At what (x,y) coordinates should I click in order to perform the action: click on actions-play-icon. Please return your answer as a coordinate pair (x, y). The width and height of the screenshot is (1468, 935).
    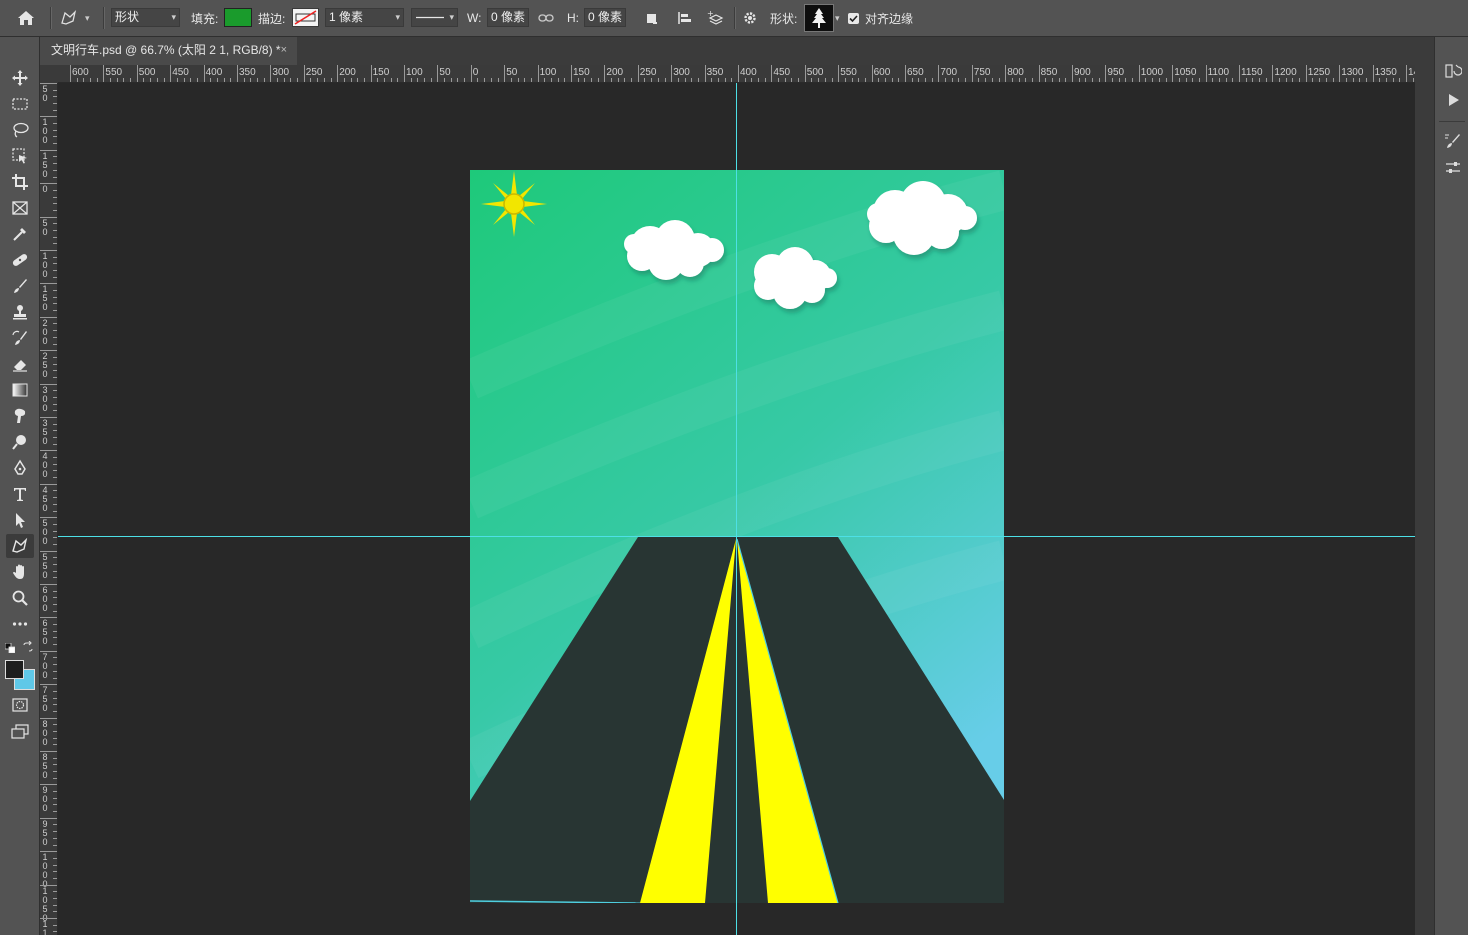
    Looking at the image, I should click on (1453, 100).